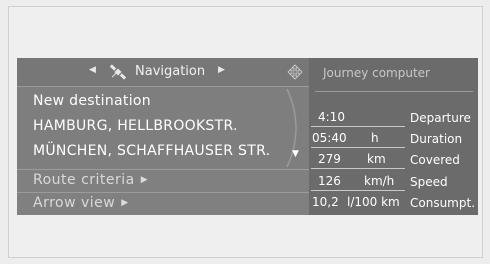 This screenshot has height=264, width=490. What do you see at coordinates (379, 181) in the screenshot?
I see `journey-unit: km/h` at bounding box center [379, 181].